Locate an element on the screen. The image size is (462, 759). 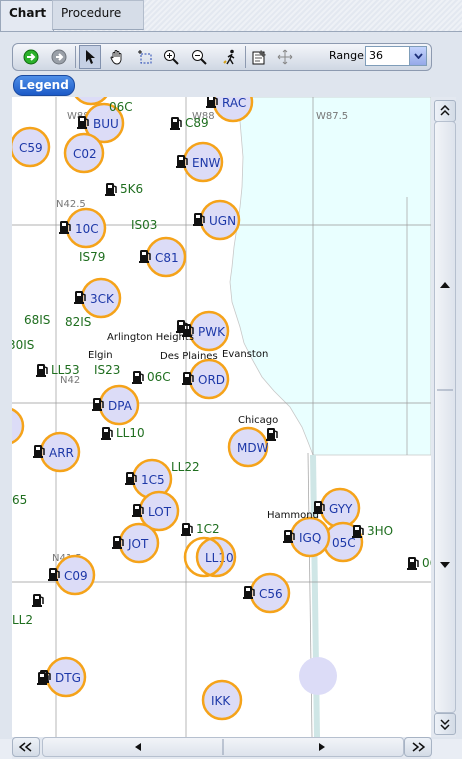
select-region-icon is located at coordinates (145, 57).